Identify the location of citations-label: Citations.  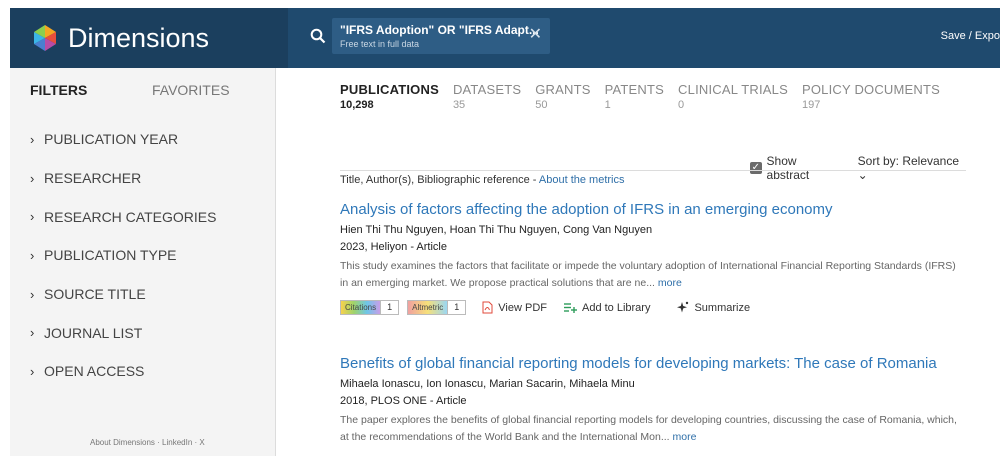
(361, 307).